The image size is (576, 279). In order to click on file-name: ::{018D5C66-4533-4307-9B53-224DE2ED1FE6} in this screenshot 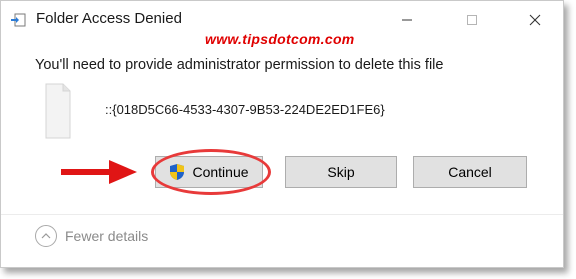, I will do `click(245, 109)`.